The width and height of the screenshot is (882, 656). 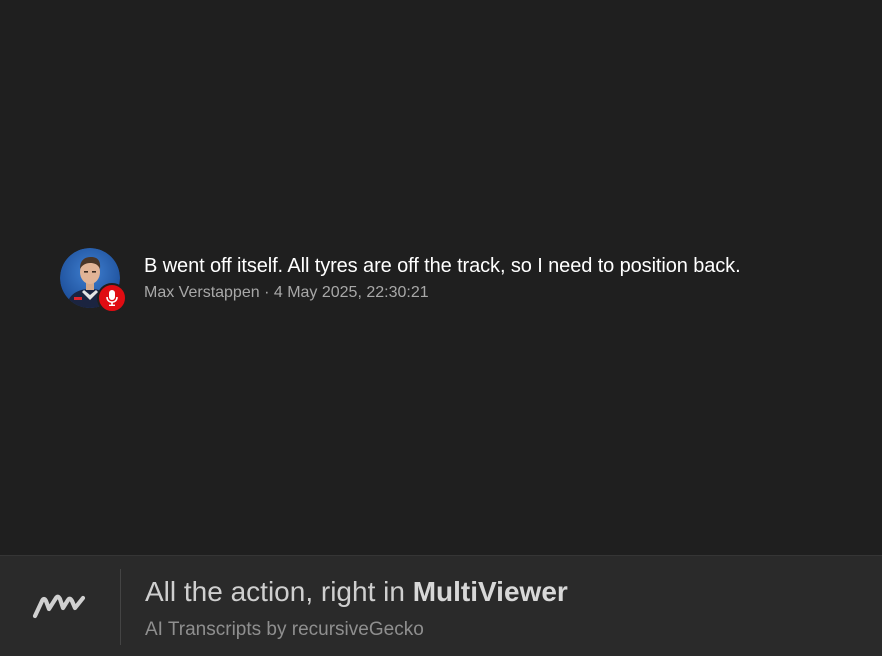 What do you see at coordinates (279, 591) in the screenshot?
I see `headline-prefix: All the action, right in` at bounding box center [279, 591].